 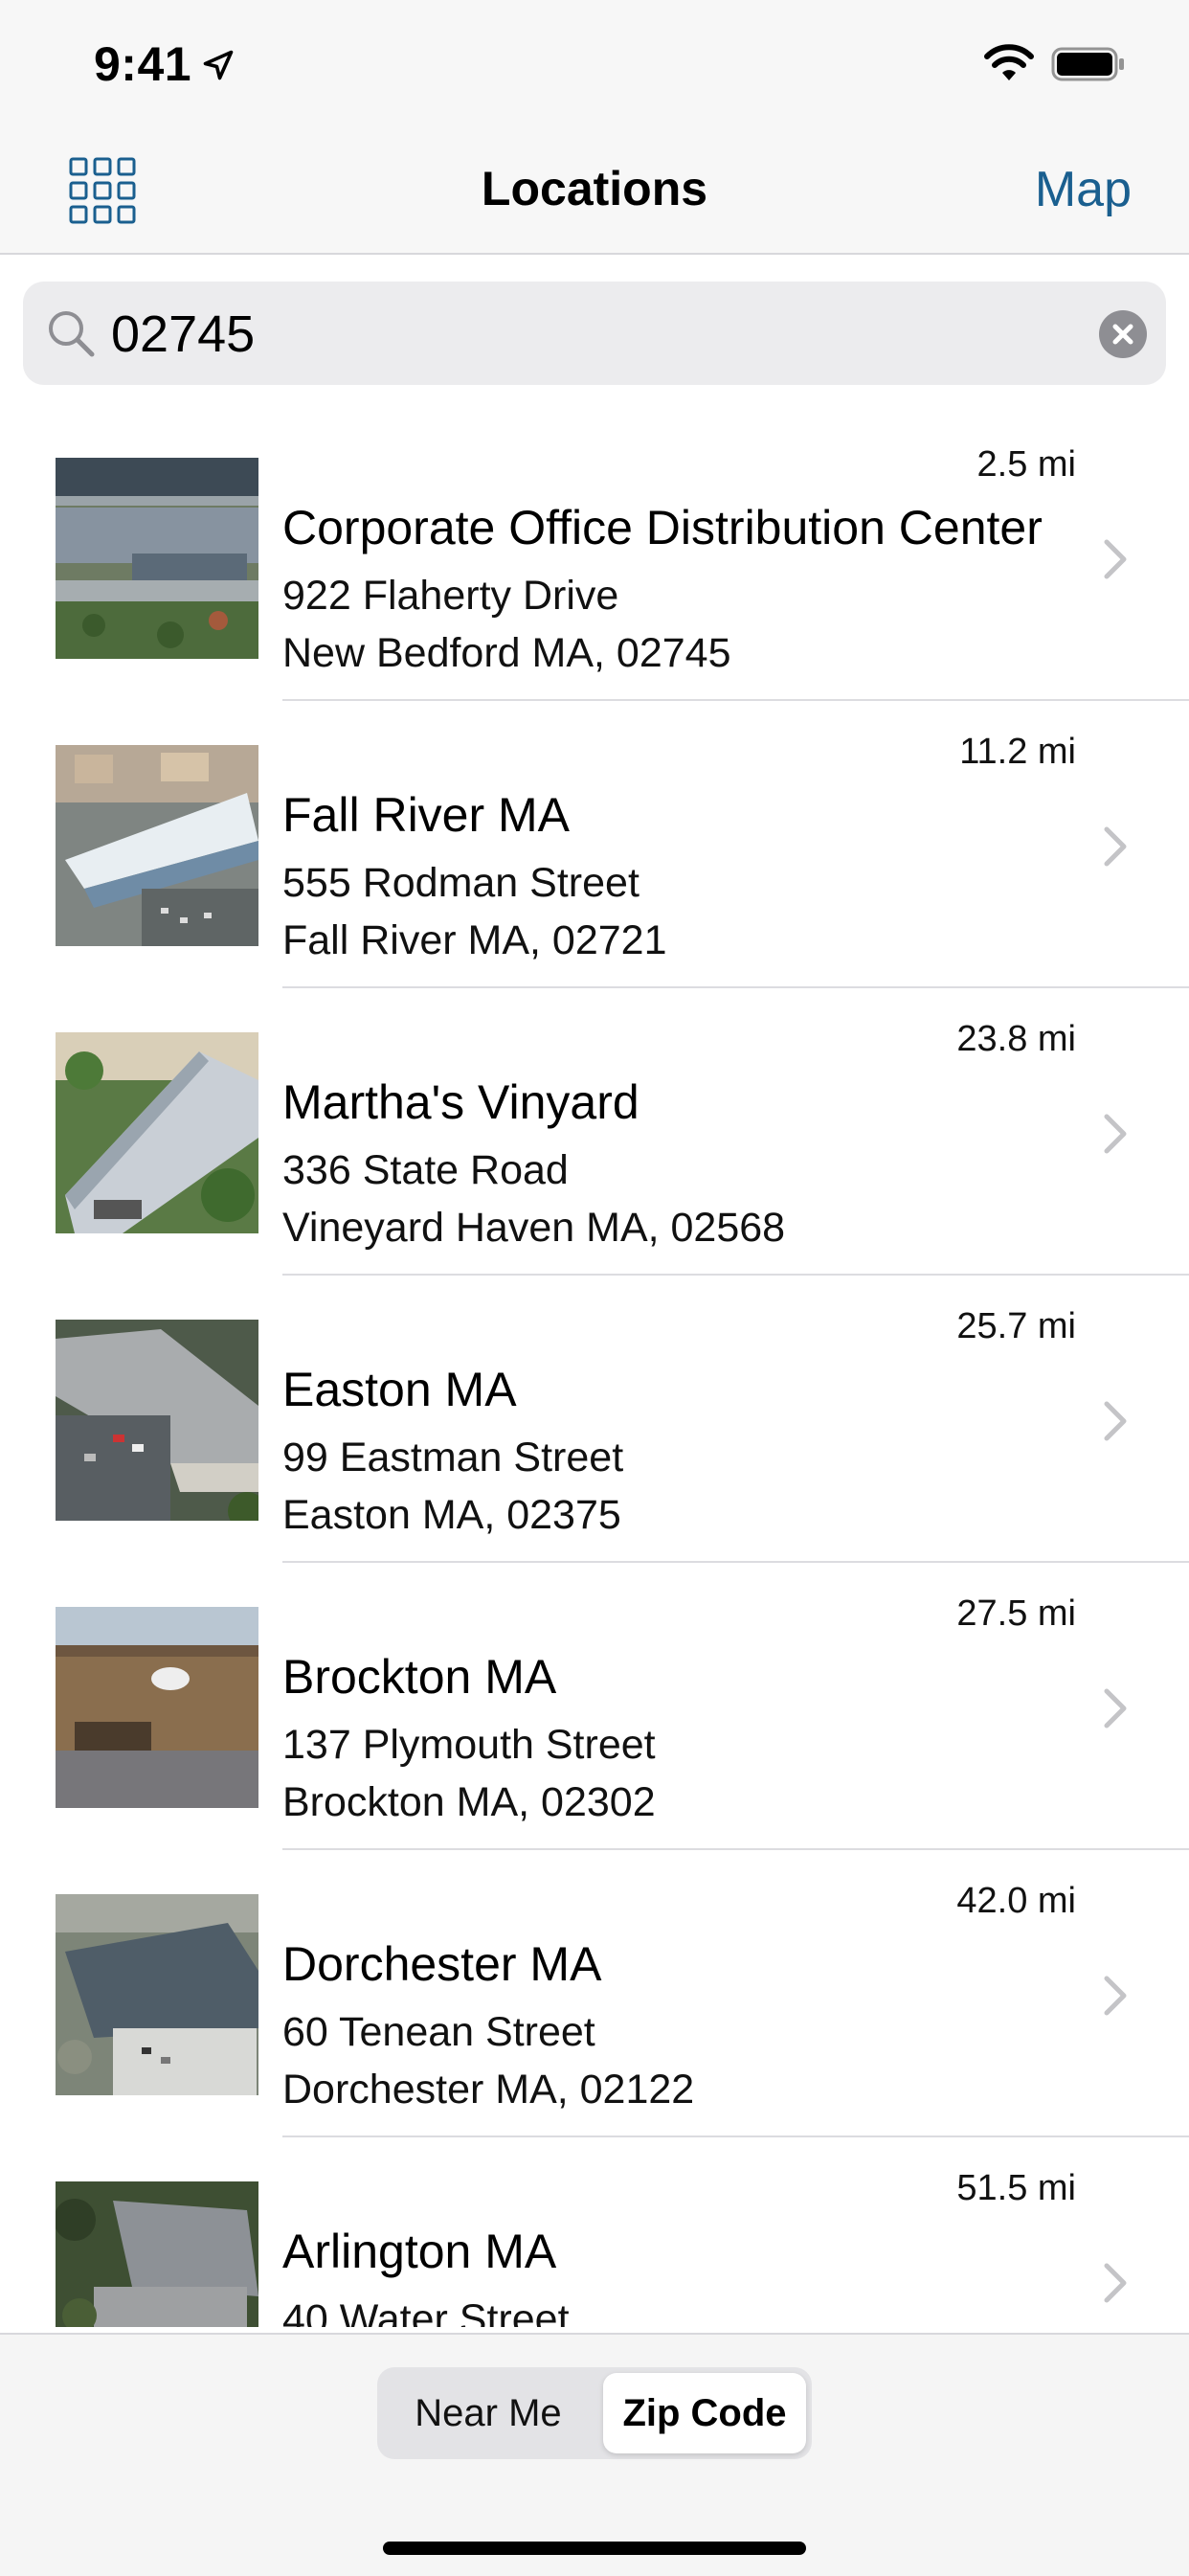 What do you see at coordinates (534, 1228) in the screenshot?
I see `location-city: Vineyard Haven MA, 02568` at bounding box center [534, 1228].